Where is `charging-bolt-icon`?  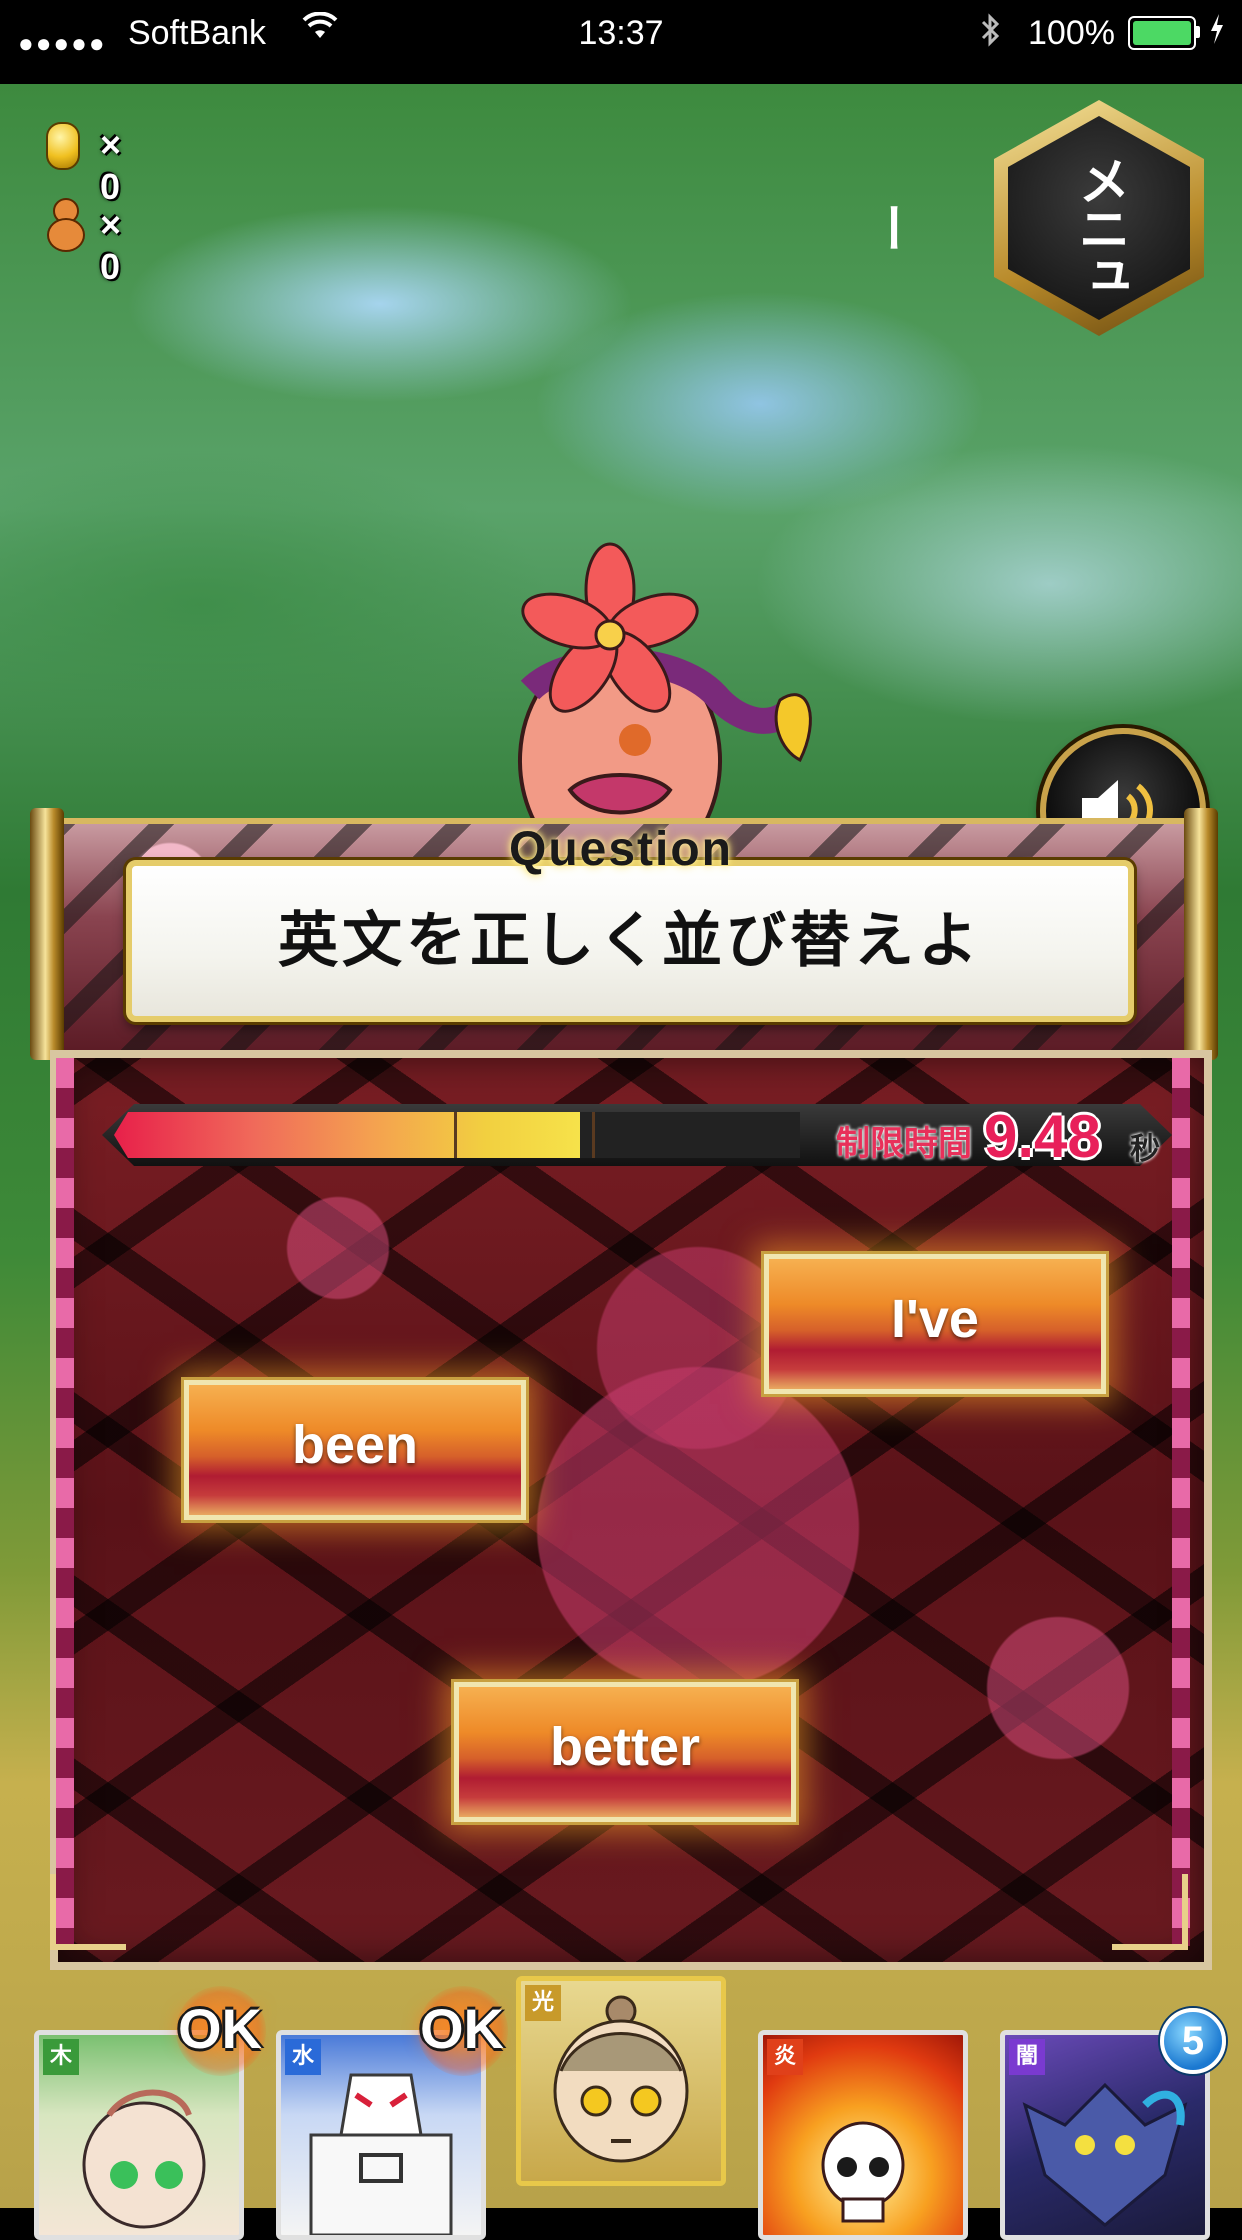 charging-bolt-icon is located at coordinates (1217, 33).